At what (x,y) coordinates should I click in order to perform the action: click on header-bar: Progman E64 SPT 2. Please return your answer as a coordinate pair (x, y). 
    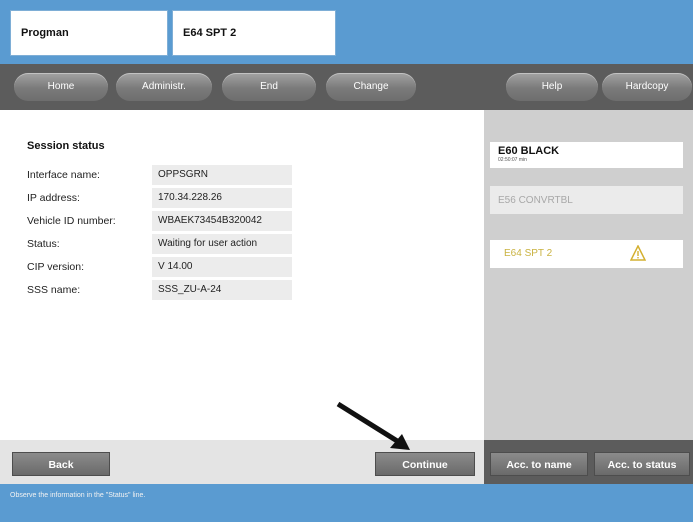
    Looking at the image, I should click on (346, 32).